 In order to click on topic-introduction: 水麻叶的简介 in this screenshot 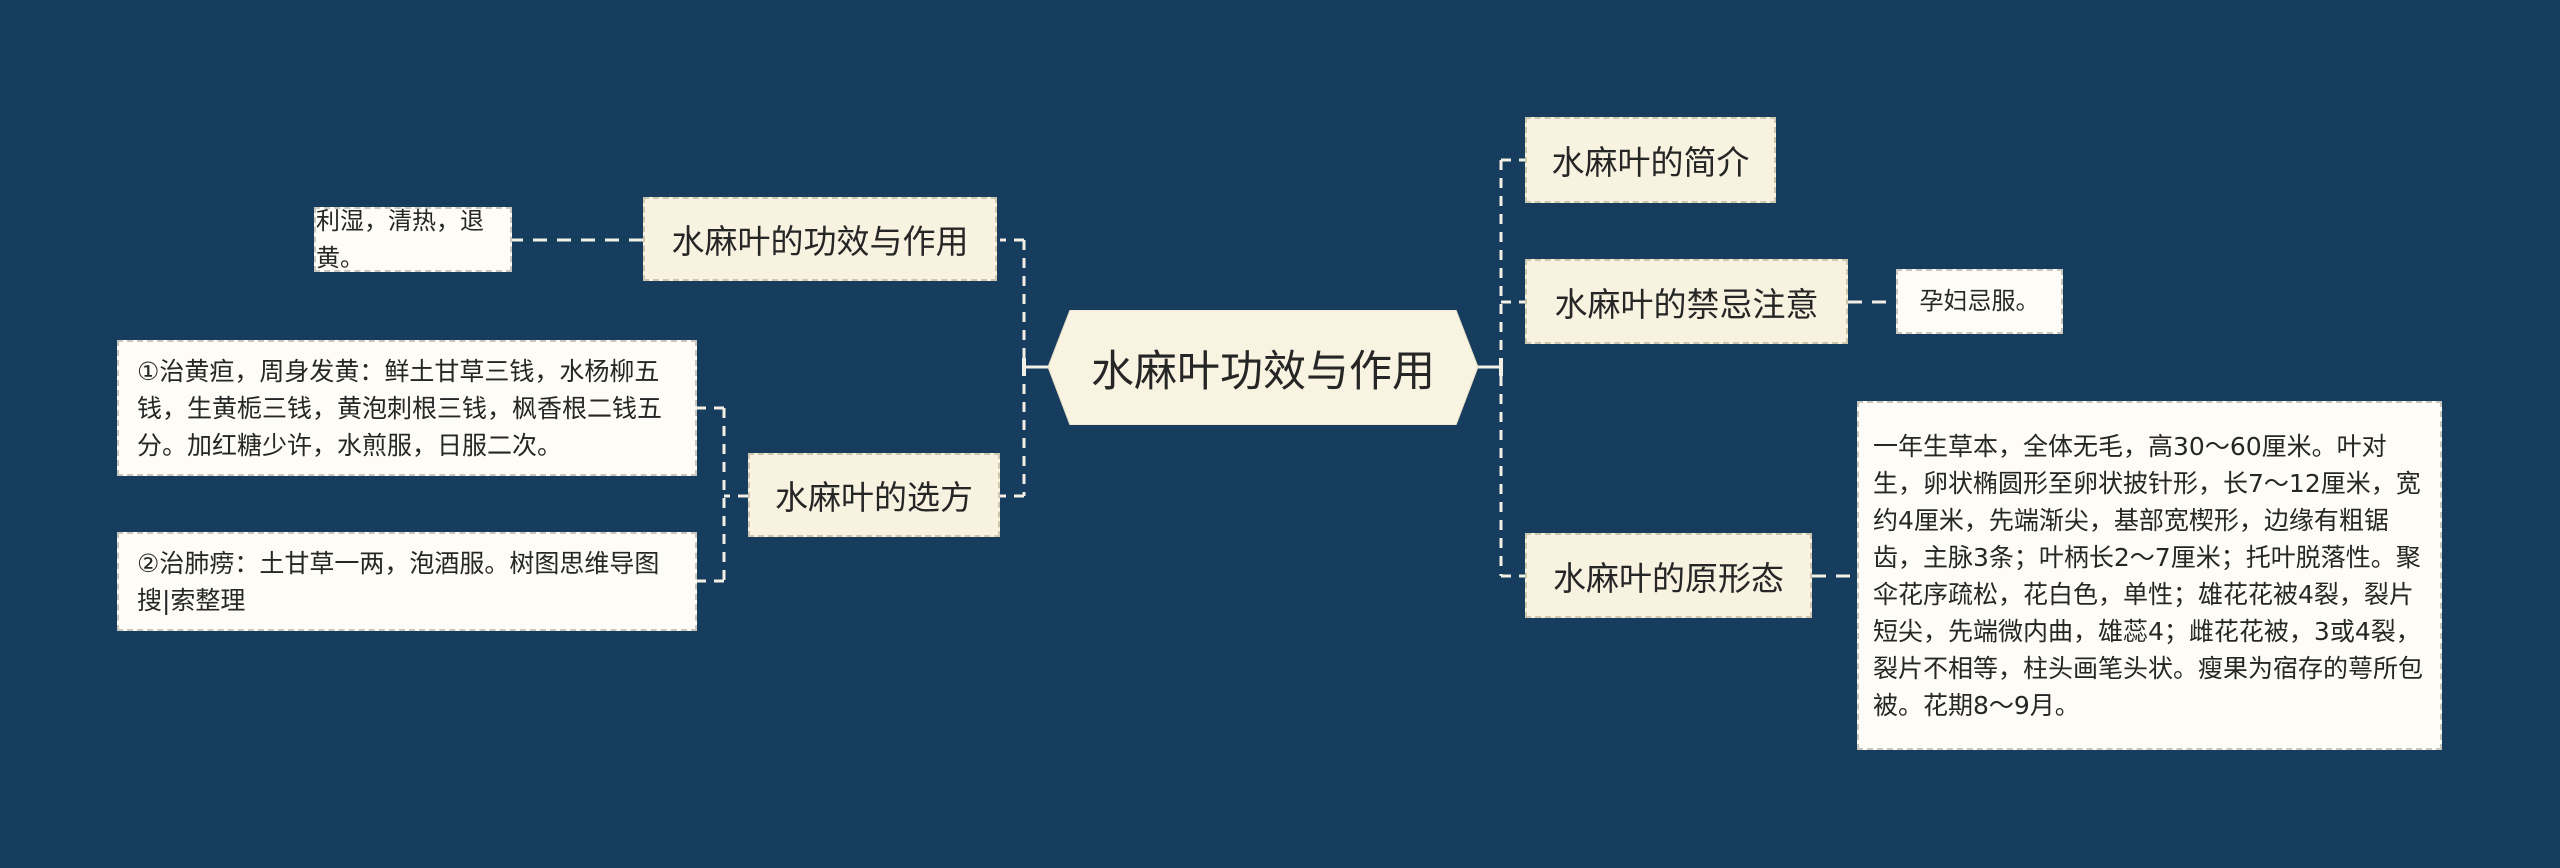, I will do `click(1650, 160)`.